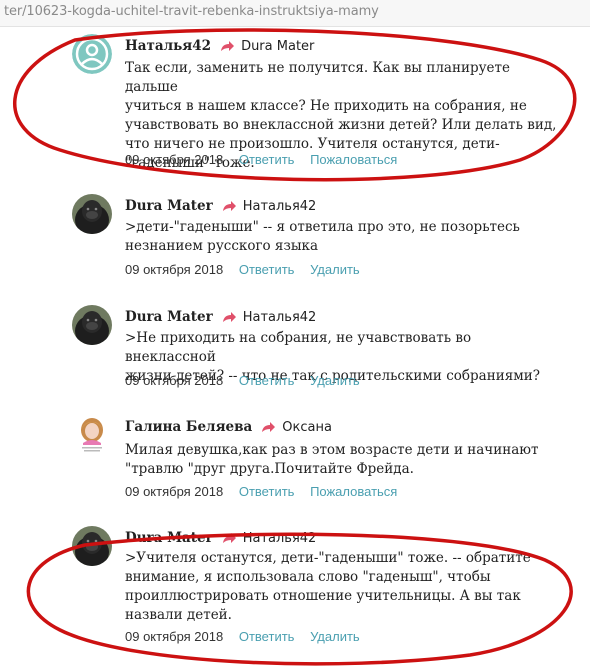 The height and width of the screenshot is (668, 590). I want to click on comment-header: Галина Беляева Оксана, so click(228, 427).